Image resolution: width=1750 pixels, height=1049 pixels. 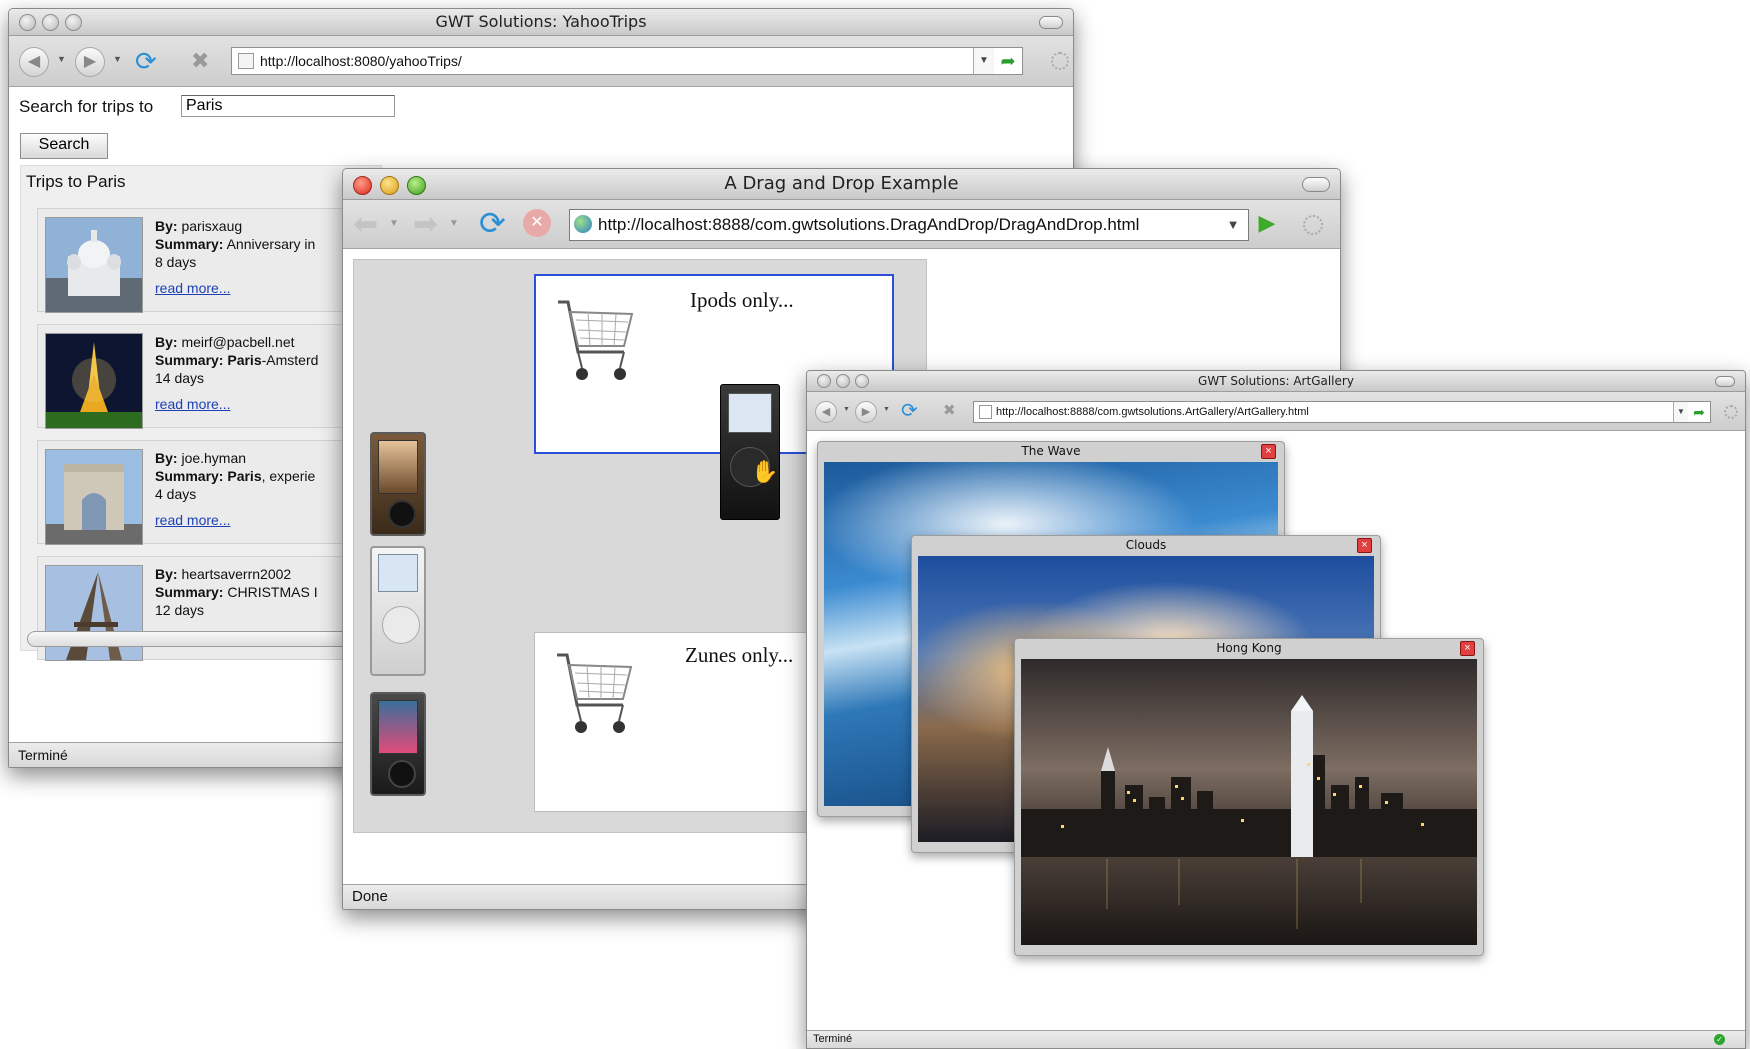 I want to click on dnd-titlebar: A Drag and Drop Example, so click(x=841, y=184).